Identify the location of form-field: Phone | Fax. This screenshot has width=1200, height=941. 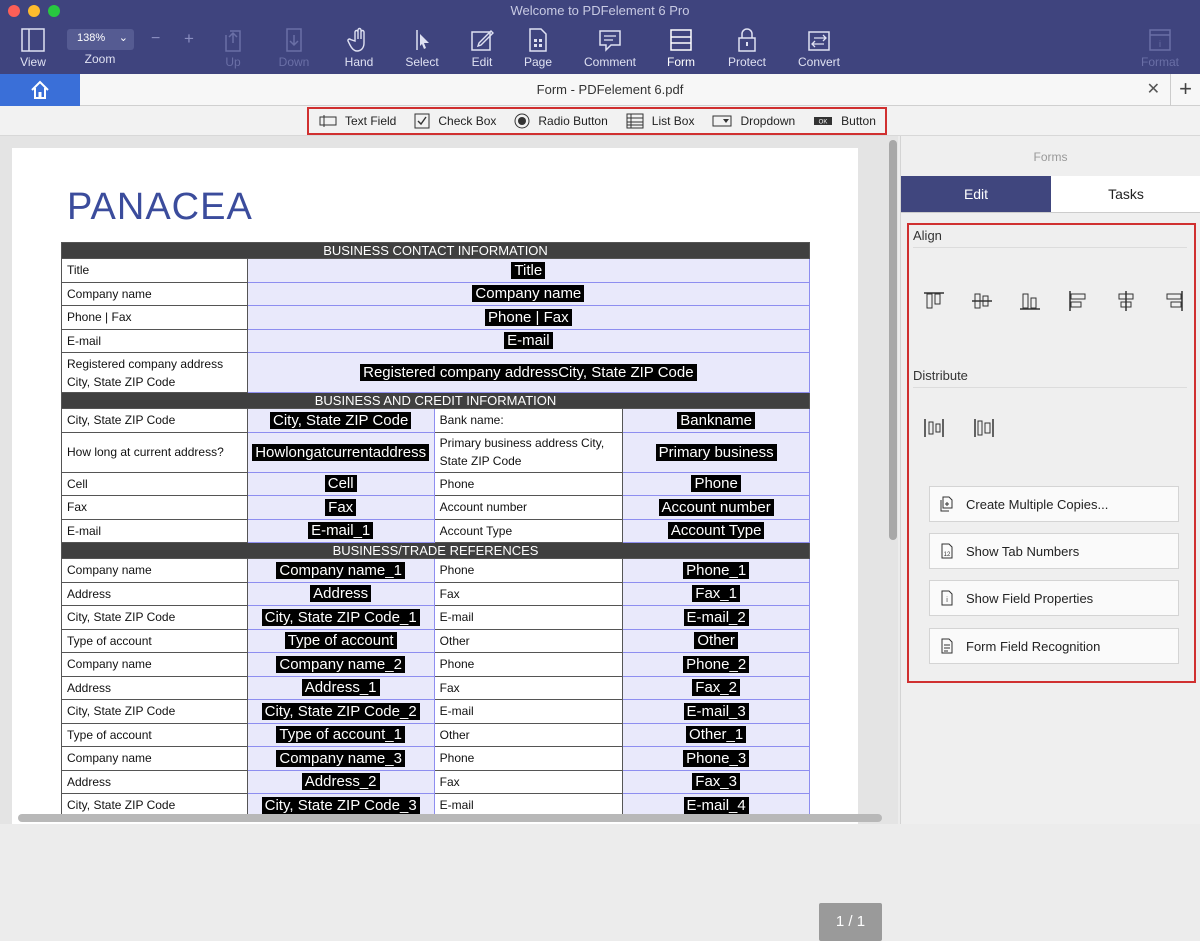
(528, 317).